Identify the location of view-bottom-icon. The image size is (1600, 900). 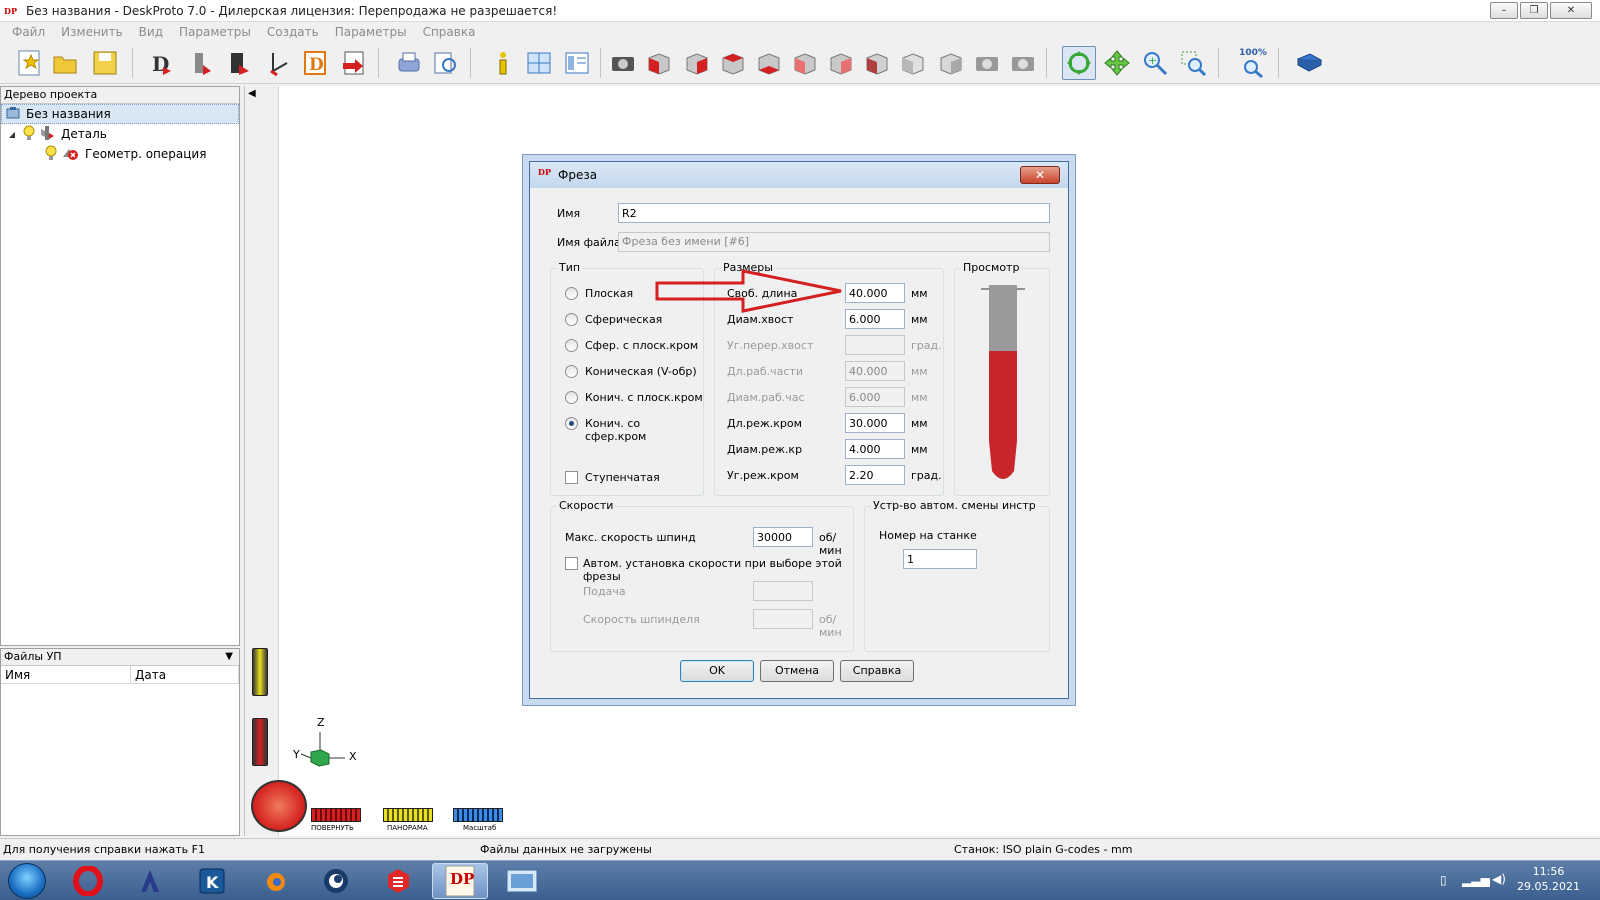
(841, 63).